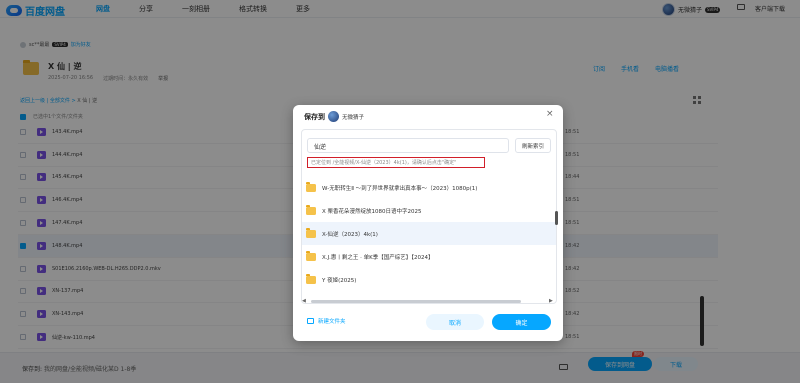 This screenshot has height=383, width=800. I want to click on add-folder-icon, so click(310, 321).